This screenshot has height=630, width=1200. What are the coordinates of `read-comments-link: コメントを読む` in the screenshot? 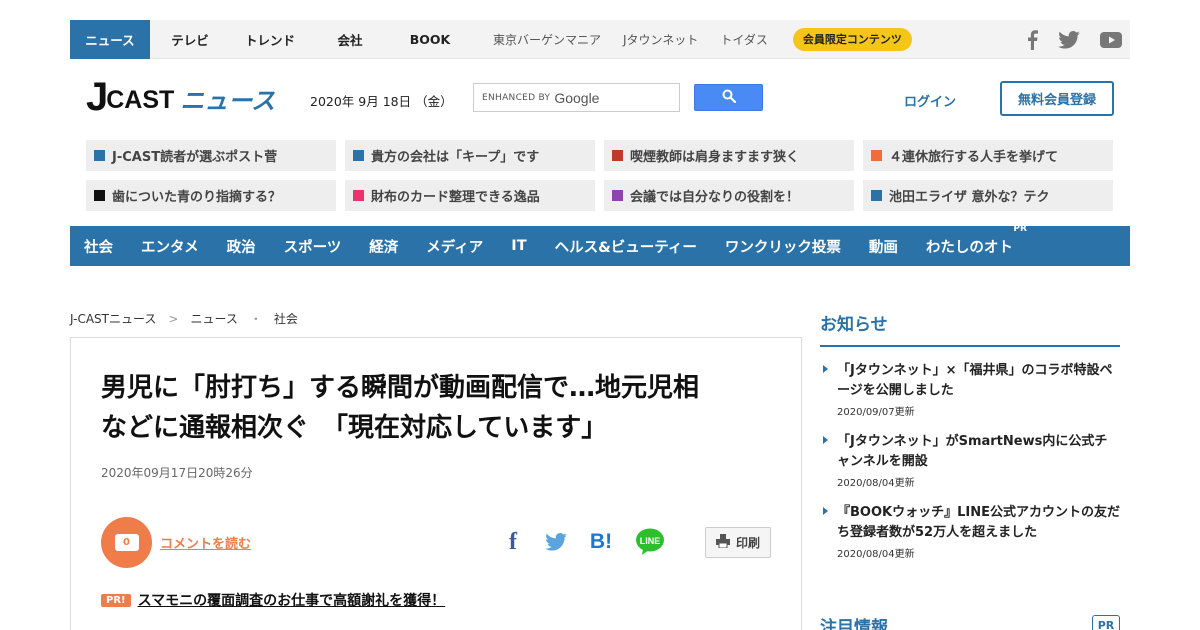 It's located at (205, 542).